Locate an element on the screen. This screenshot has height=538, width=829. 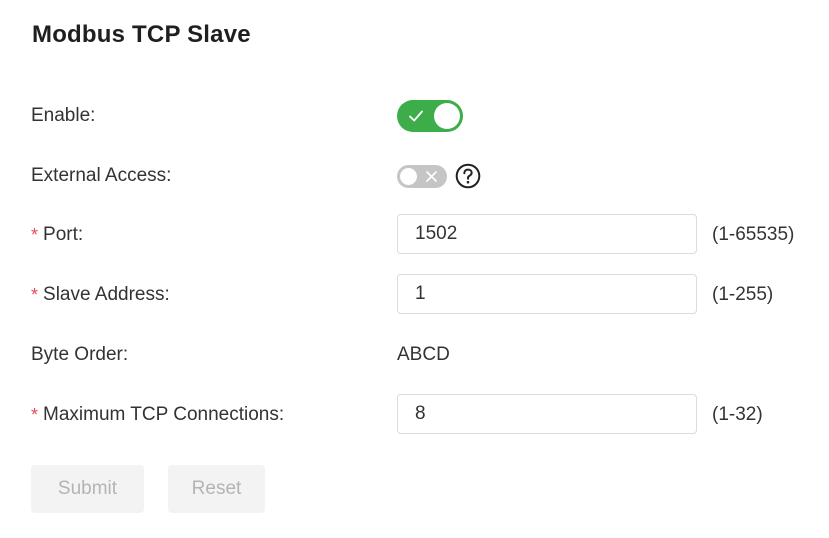
form-row-max-tcp-connections: *Maximum TCP Connections: (1-32) is located at coordinates (414, 414).